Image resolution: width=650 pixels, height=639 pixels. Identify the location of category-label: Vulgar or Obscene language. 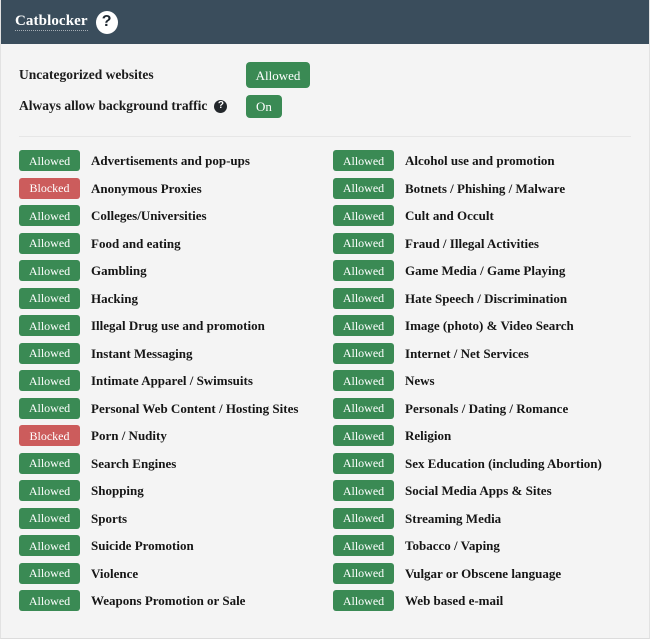
(483, 573).